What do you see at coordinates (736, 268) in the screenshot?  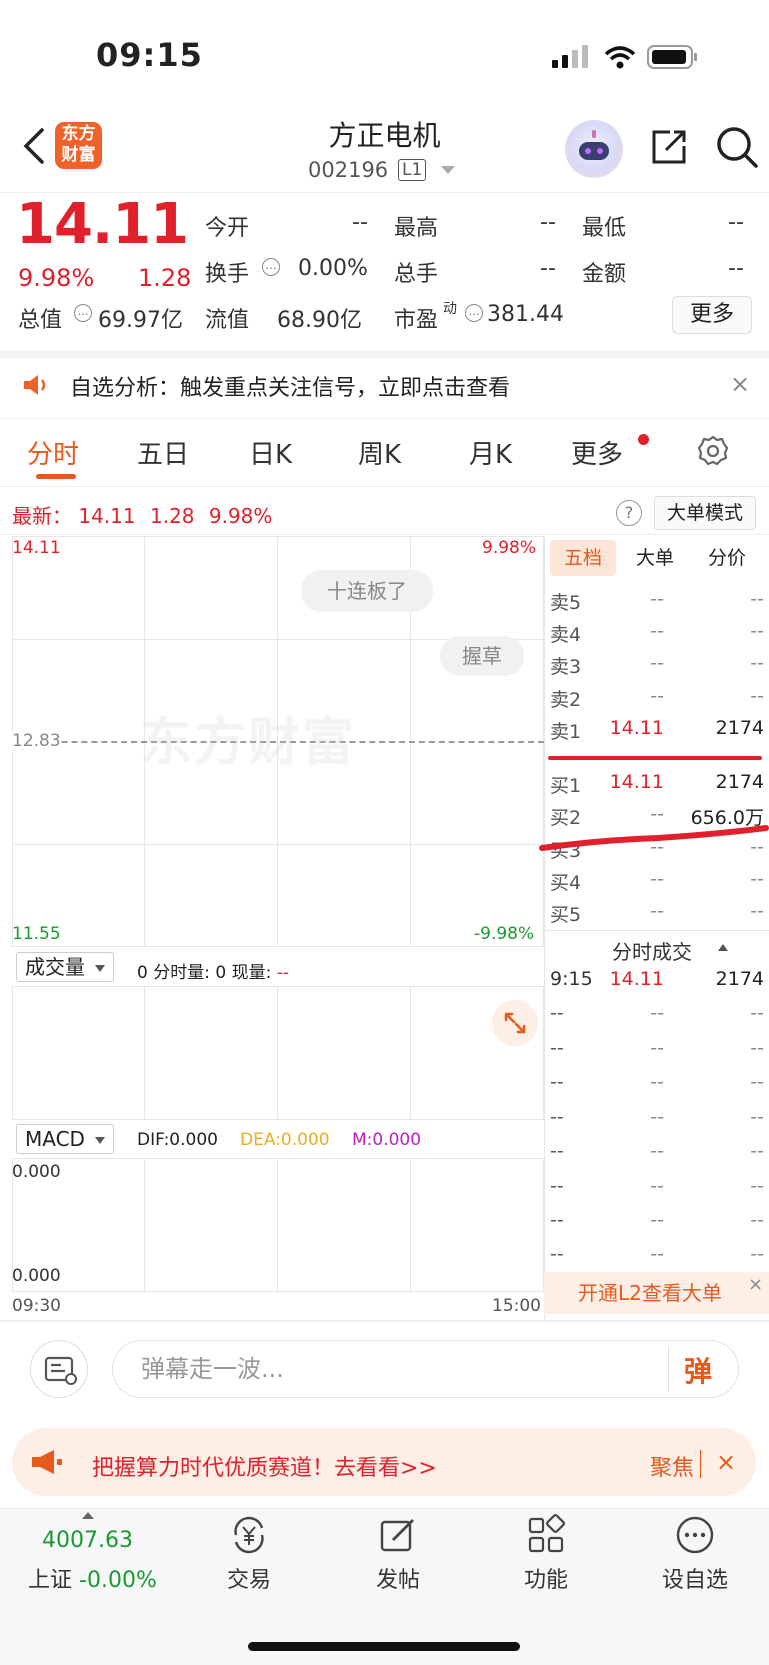 I see `quote-value-amount: --` at bounding box center [736, 268].